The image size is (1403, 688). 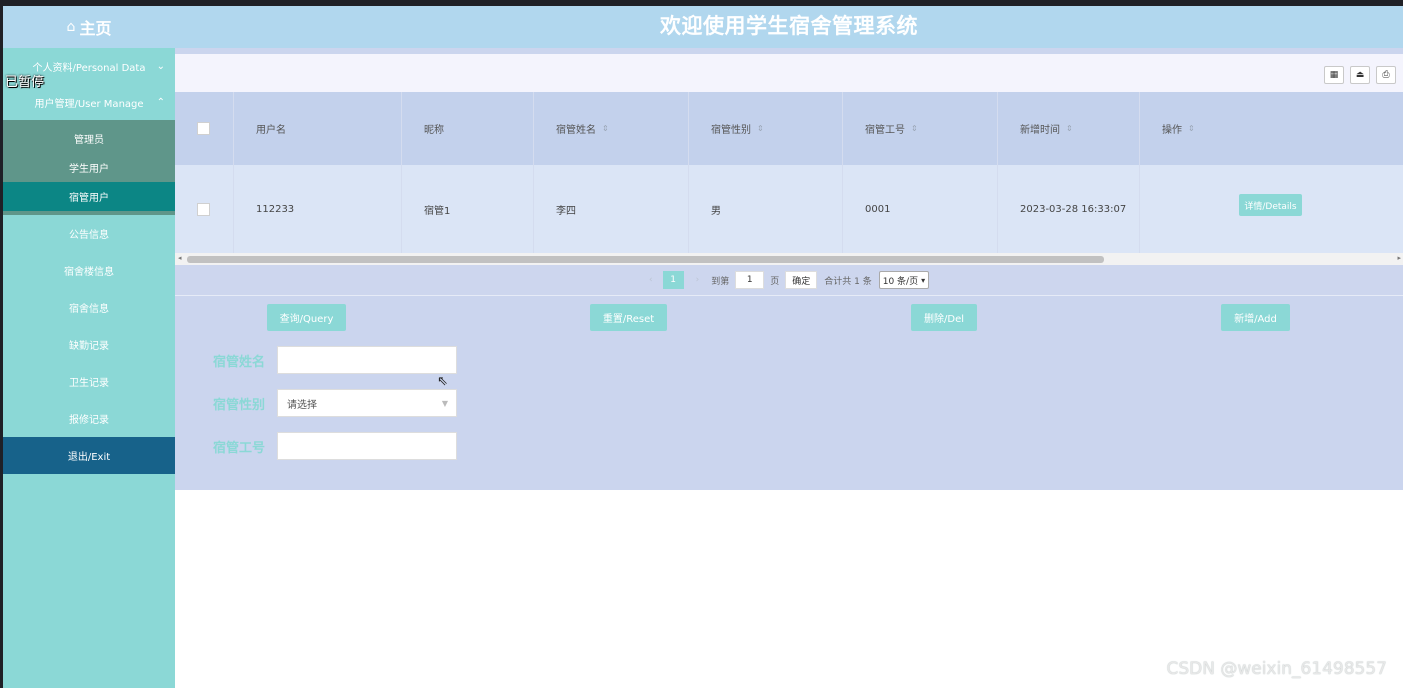 What do you see at coordinates (89, 138) in the screenshot?
I see `sidebar-item-admin: 管理员` at bounding box center [89, 138].